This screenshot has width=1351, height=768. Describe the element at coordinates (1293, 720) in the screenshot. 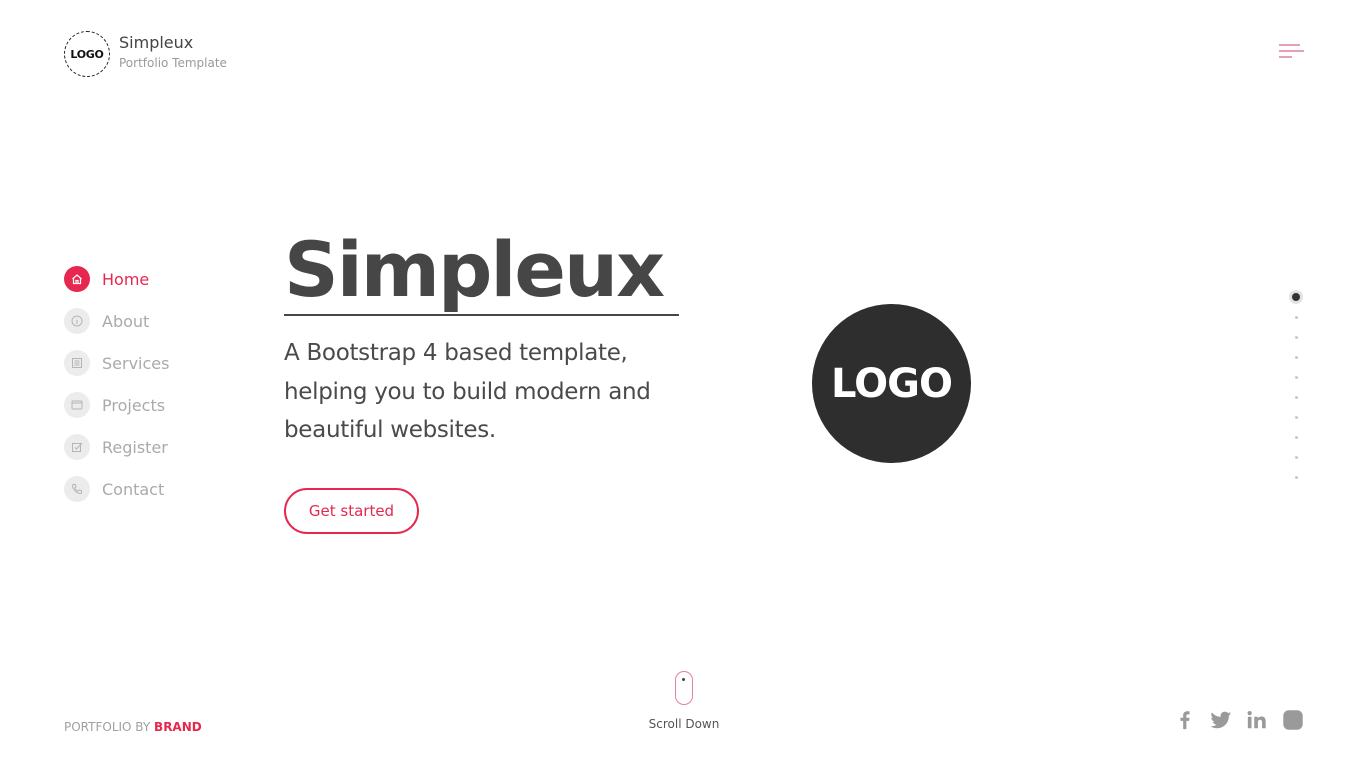

I see `instagram-icon` at that location.